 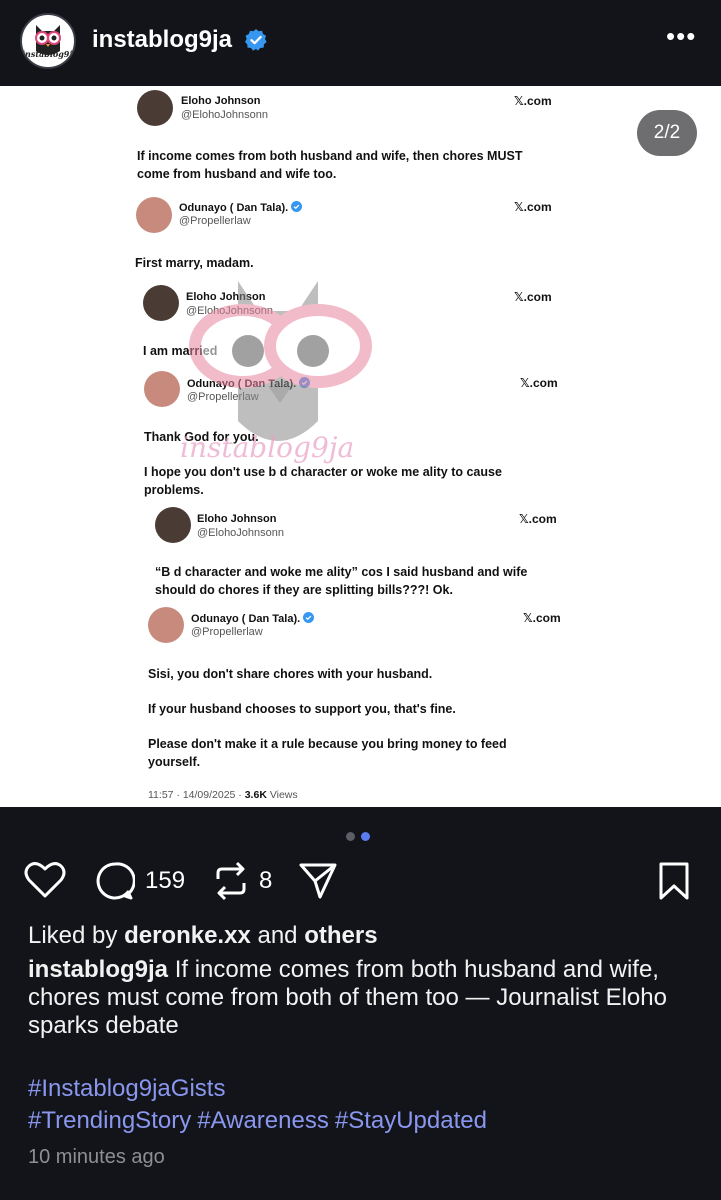 What do you see at coordinates (180, 351) in the screenshot?
I see `tweet-body: I am married` at bounding box center [180, 351].